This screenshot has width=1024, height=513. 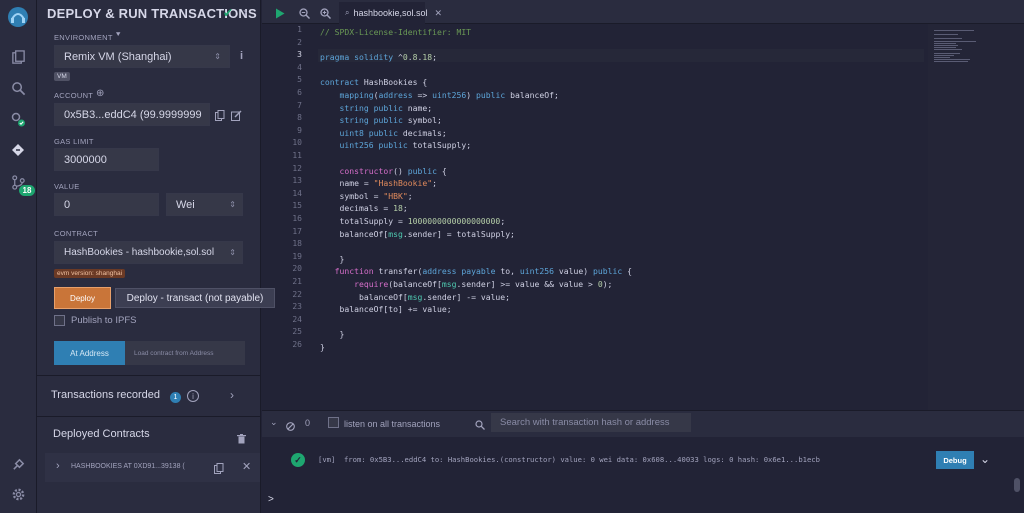 What do you see at coordinates (299, 105) in the screenshot?
I see `line-number: 7` at bounding box center [299, 105].